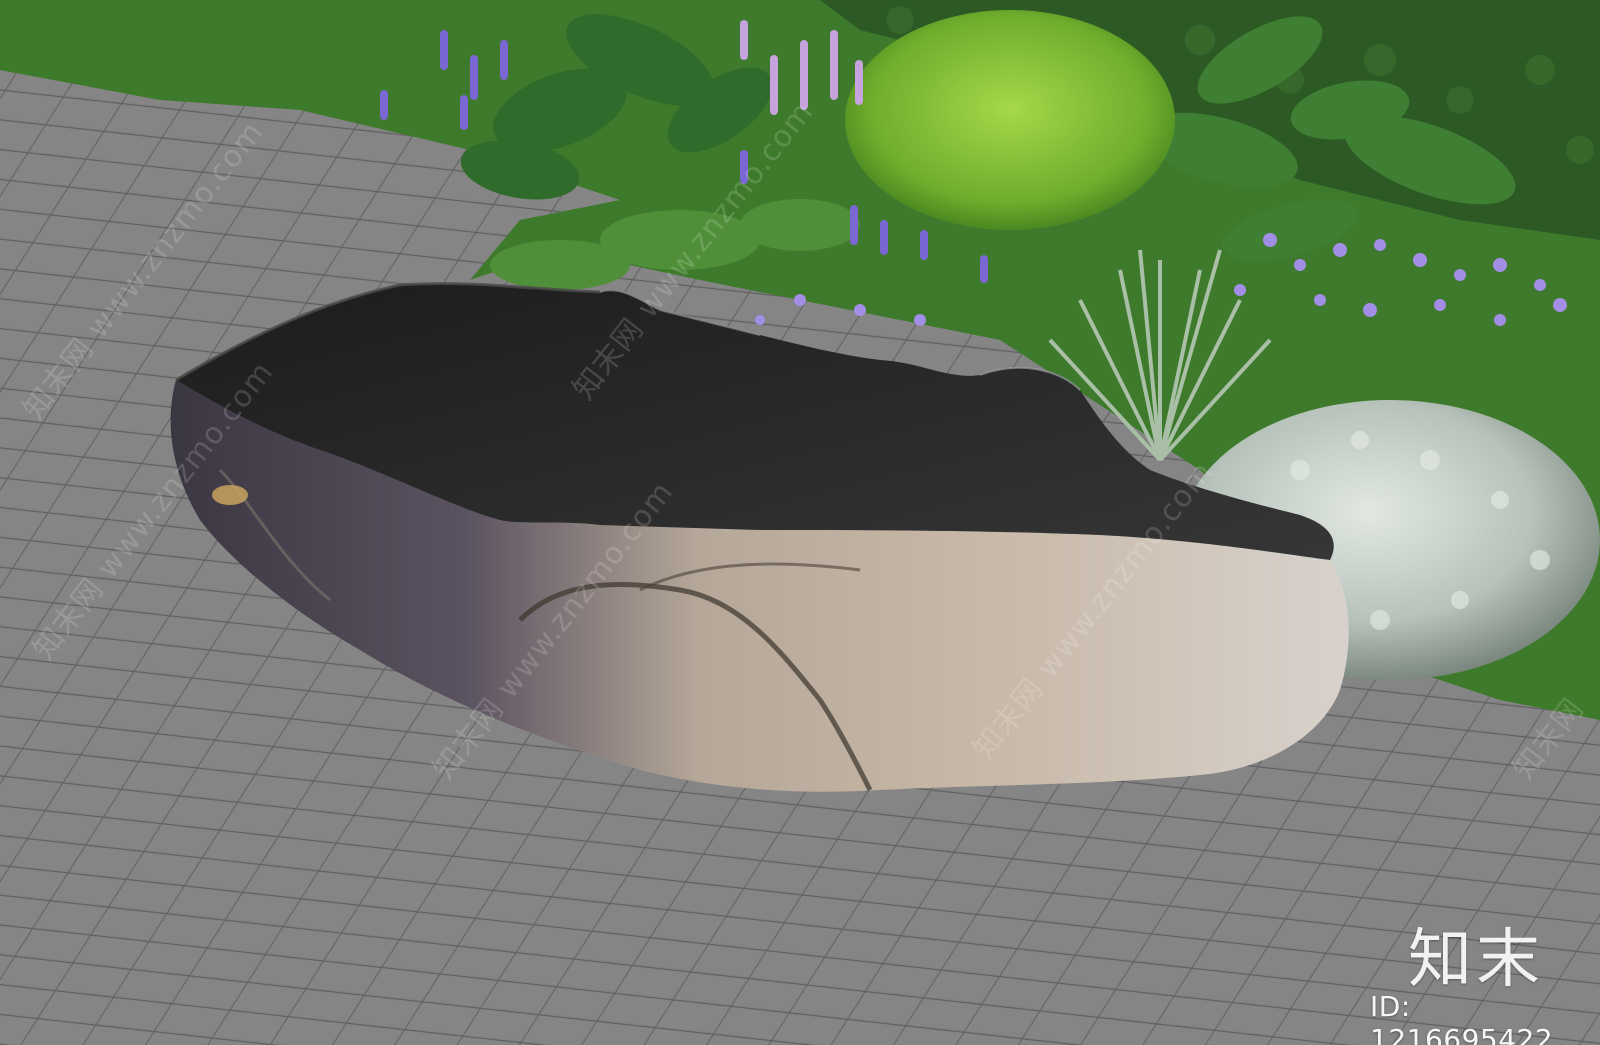  What do you see at coordinates (1010, 120) in the screenshot?
I see `lime-shrub` at bounding box center [1010, 120].